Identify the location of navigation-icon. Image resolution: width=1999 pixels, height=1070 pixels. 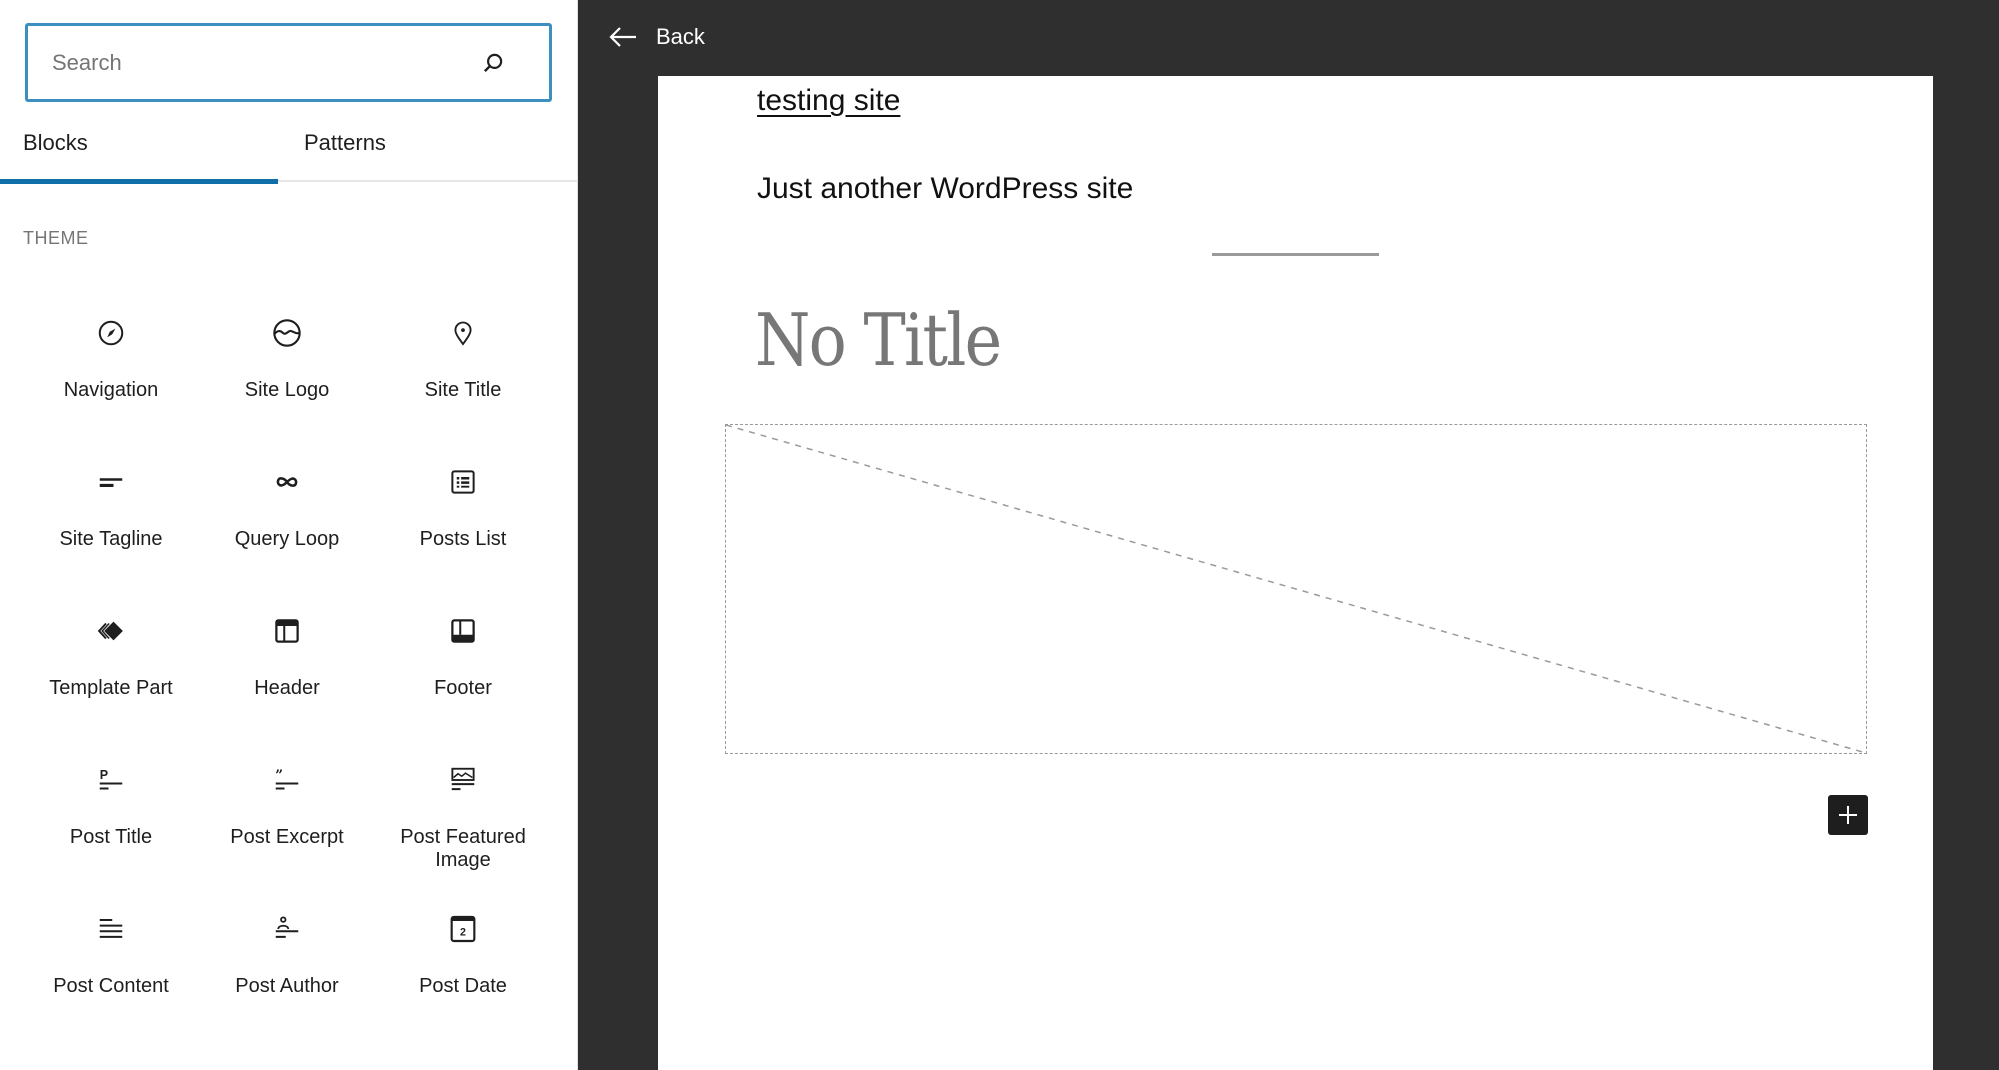
(111, 333).